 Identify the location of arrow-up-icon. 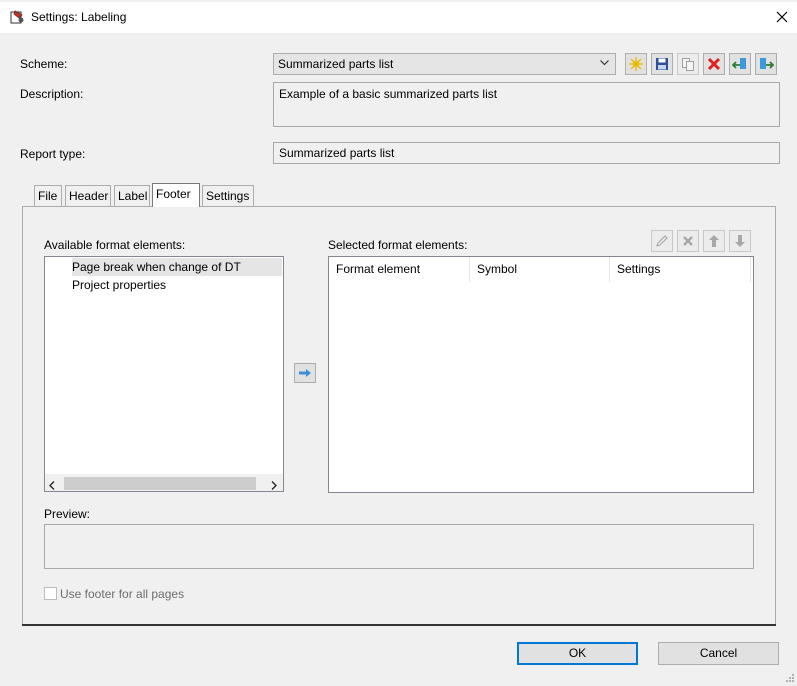
(714, 241).